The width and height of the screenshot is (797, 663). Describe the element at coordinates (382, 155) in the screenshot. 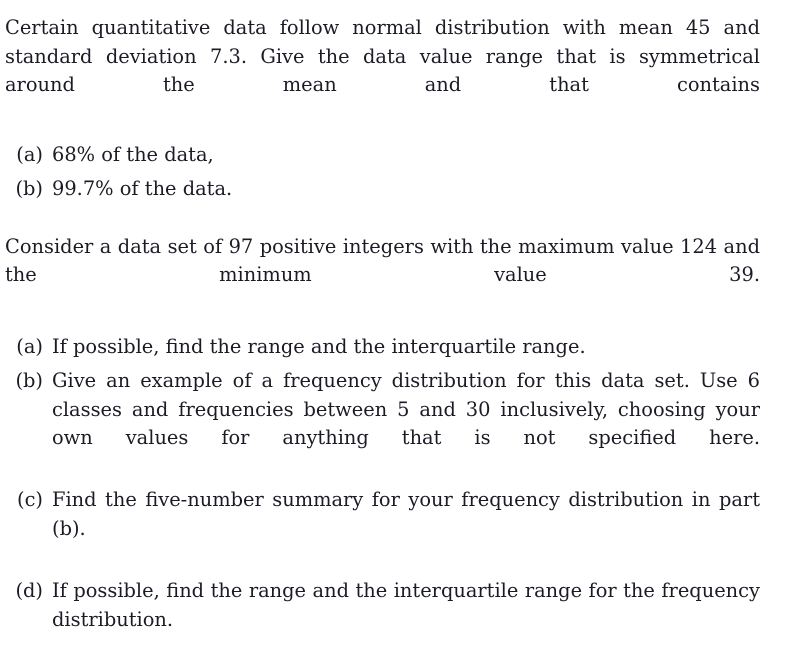

I see `list-item: (a) 68% of the data,` at that location.